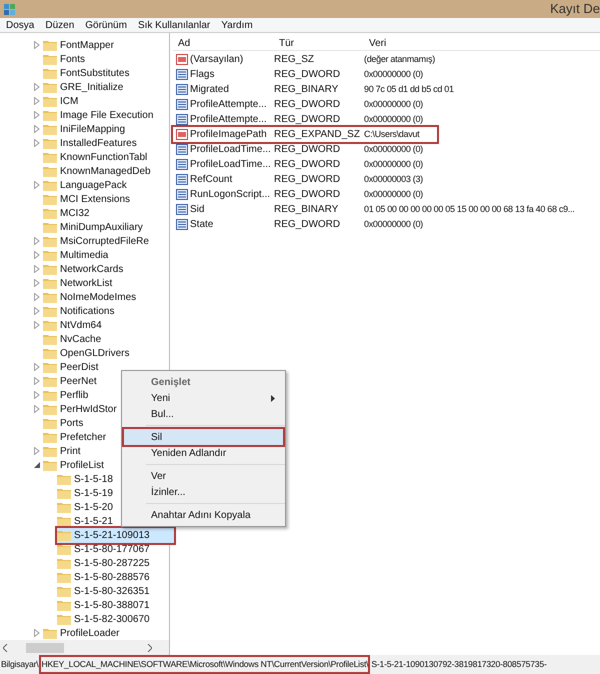  I want to click on scroll-left-icon, so click(5, 648).